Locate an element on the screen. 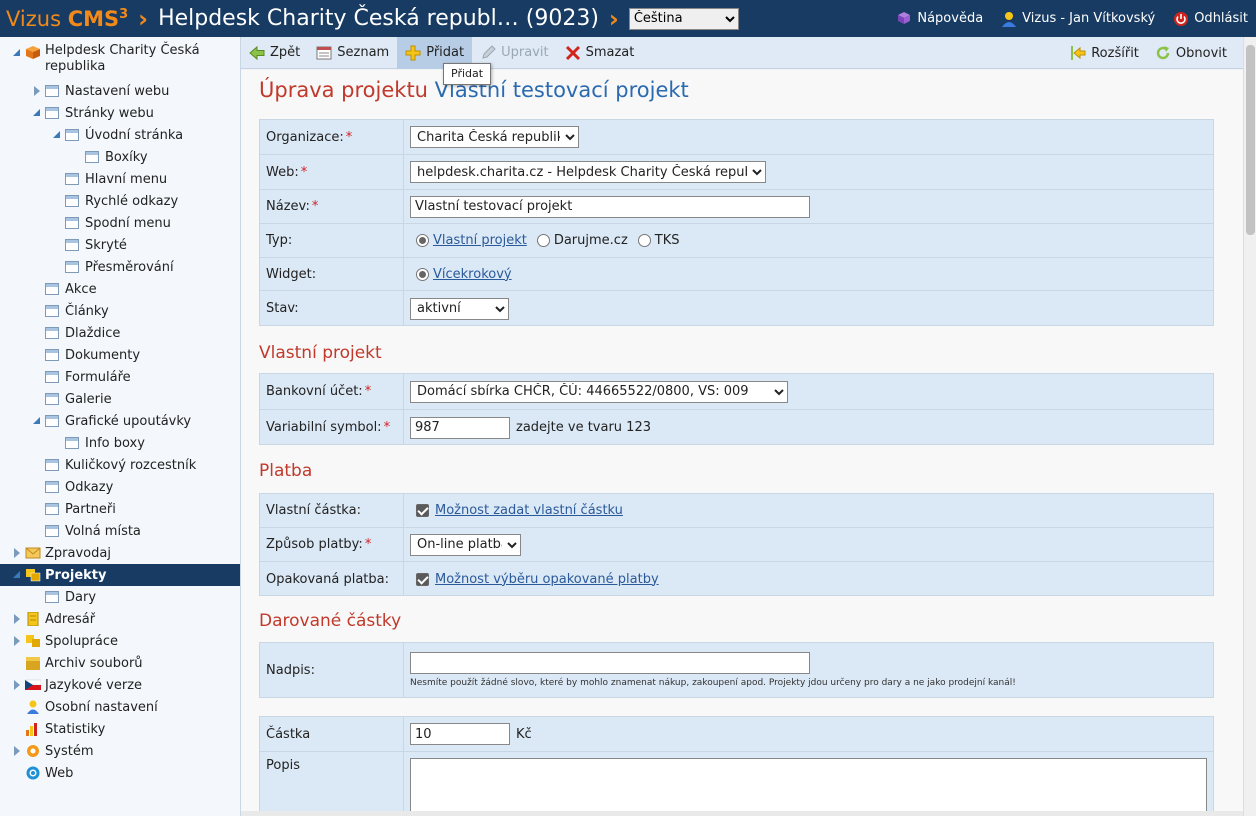  tree-item-info-boxes: Info boxy is located at coordinates (120, 443).